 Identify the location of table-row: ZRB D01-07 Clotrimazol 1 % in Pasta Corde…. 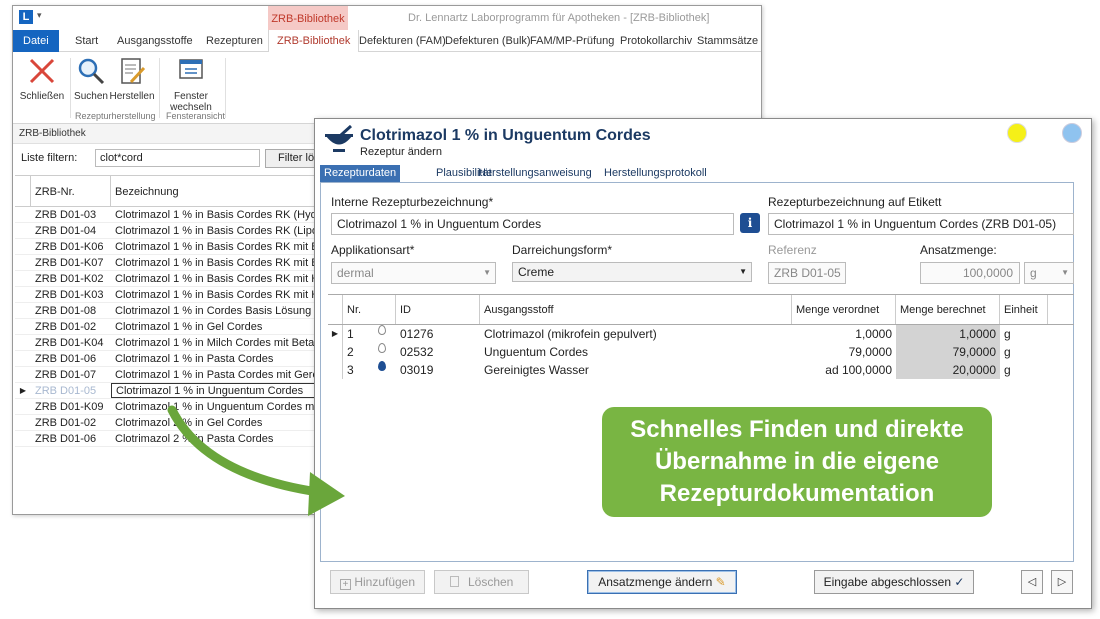
(165, 375).